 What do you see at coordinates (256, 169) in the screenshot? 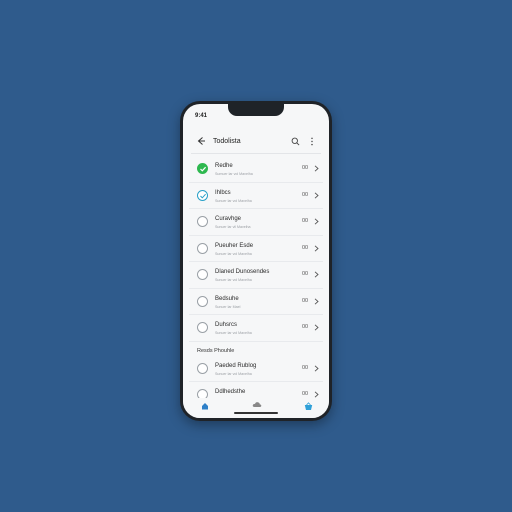
I see `list-item: Redhe Sumuer lar vol Mavelha 00` at bounding box center [256, 169].